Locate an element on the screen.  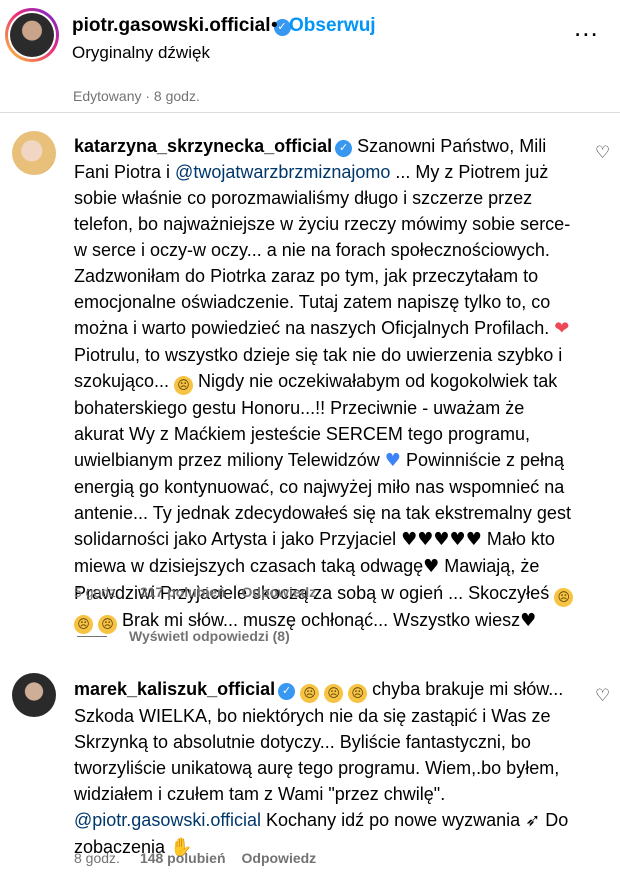
comment-username: katarzyna_skrzynecka_official is located at coordinates (203, 146).